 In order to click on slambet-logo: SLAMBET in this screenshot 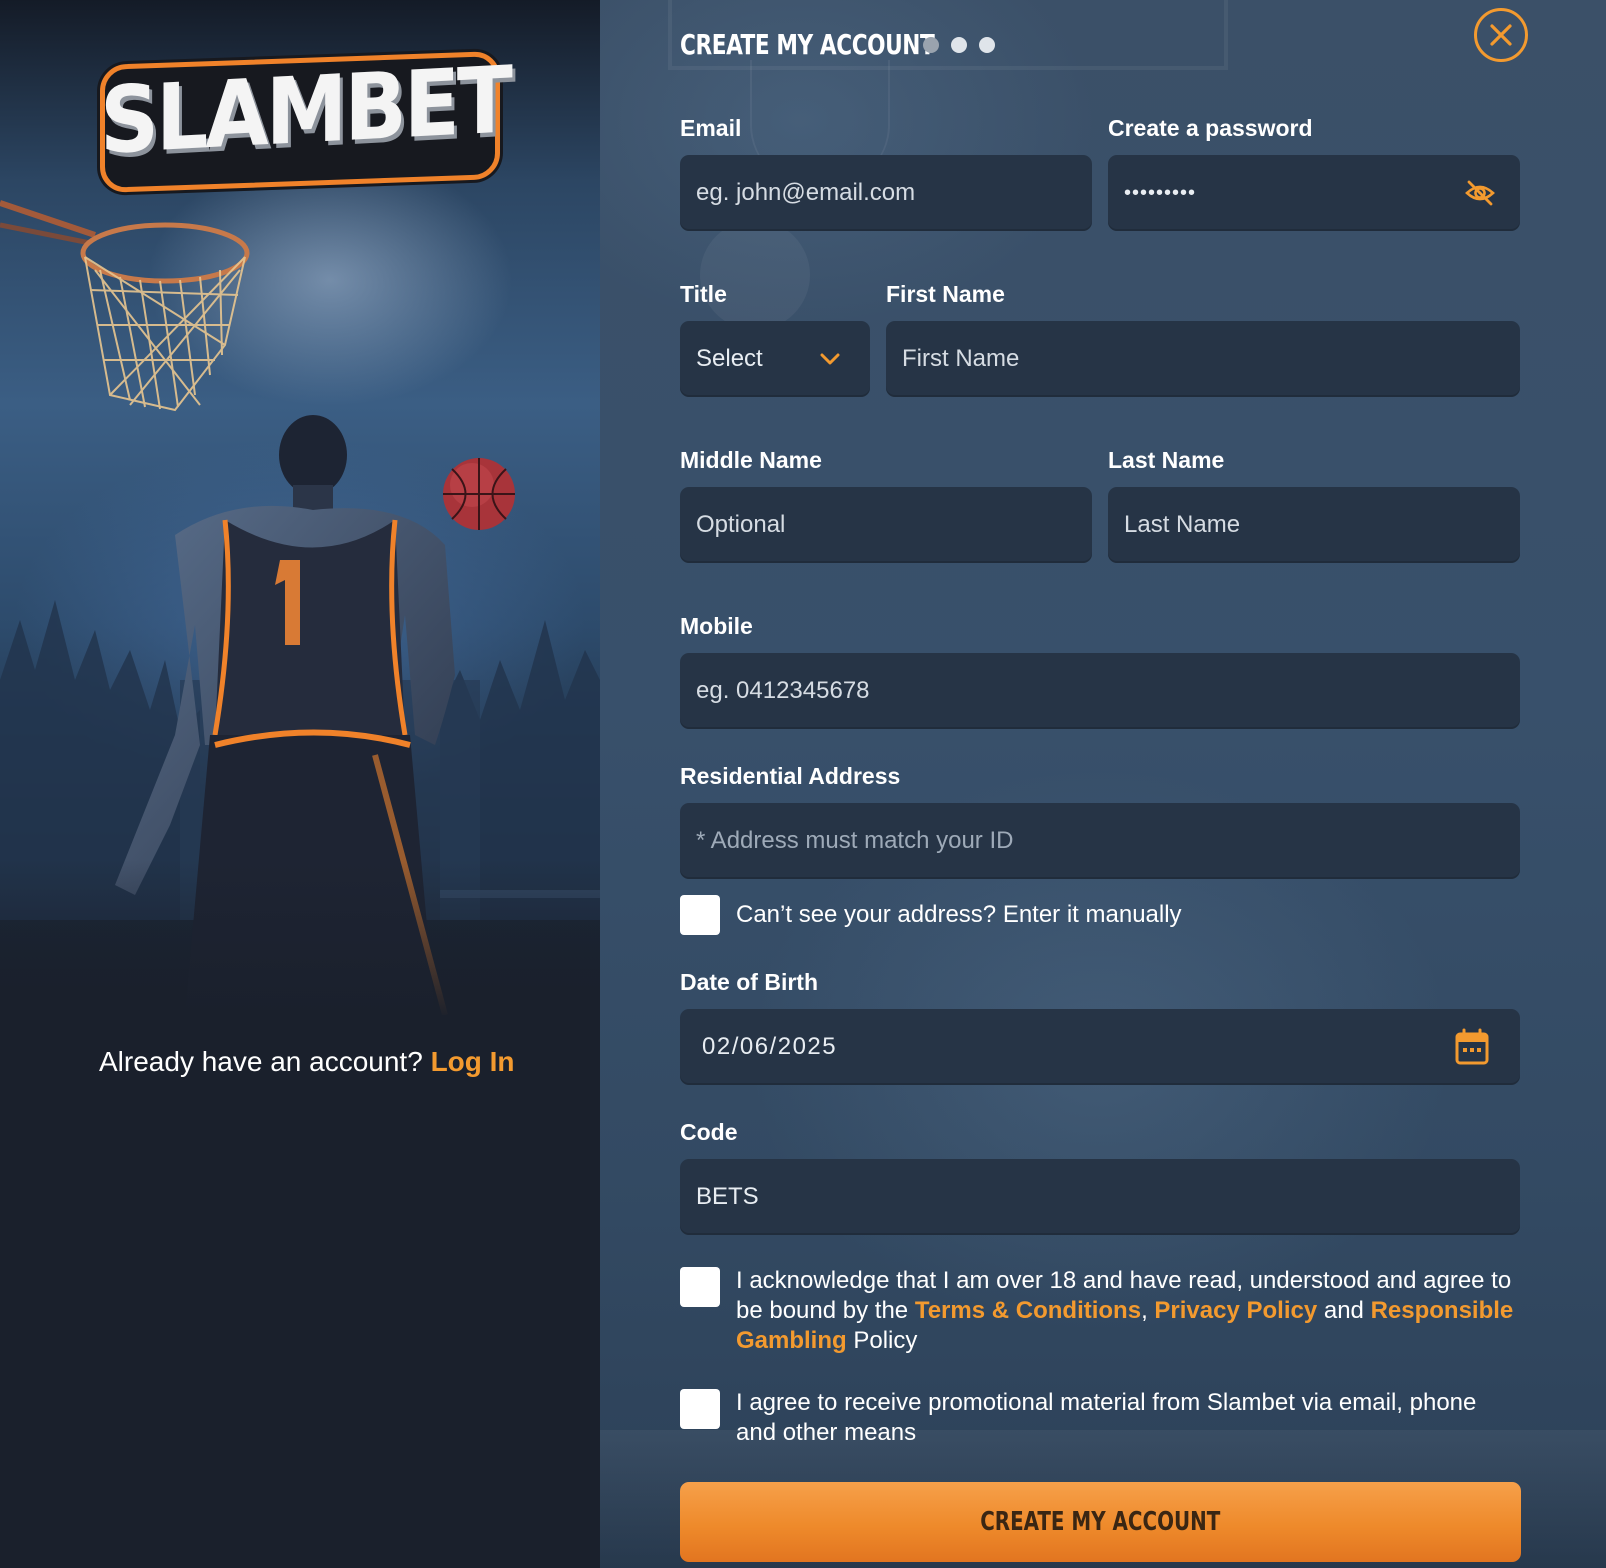, I will do `click(305, 120)`.